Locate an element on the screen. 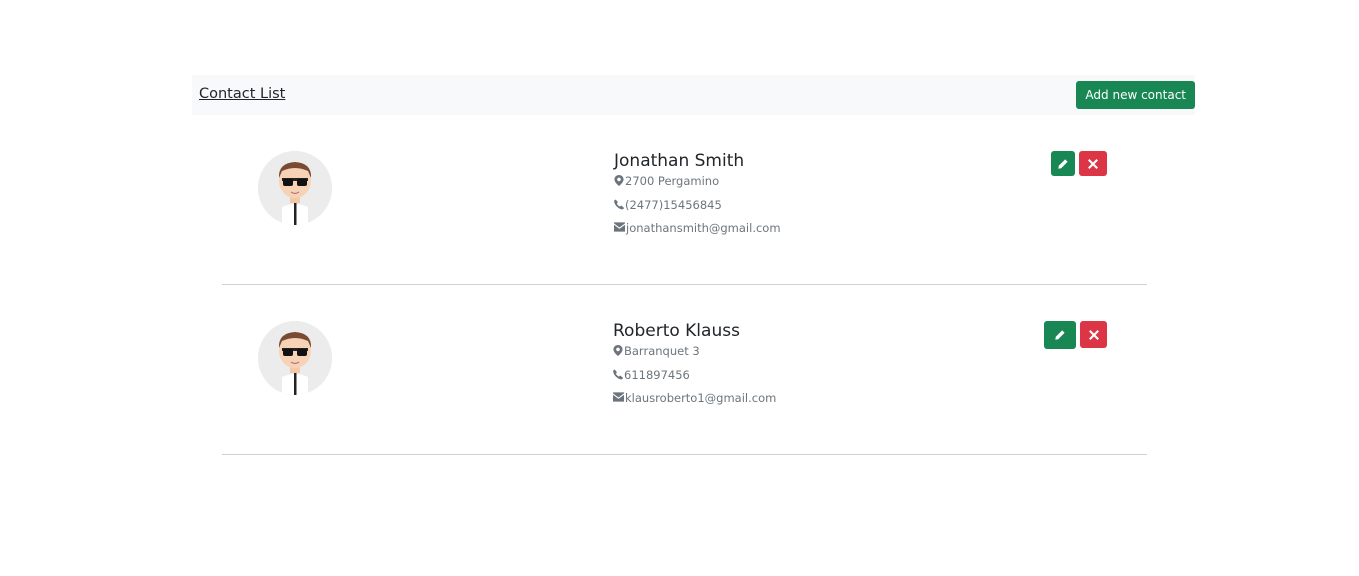 Image resolution: width=1359 pixels, height=576 pixels. contact-email-text: jonathansmith@gmail.com is located at coordinates (703, 228).